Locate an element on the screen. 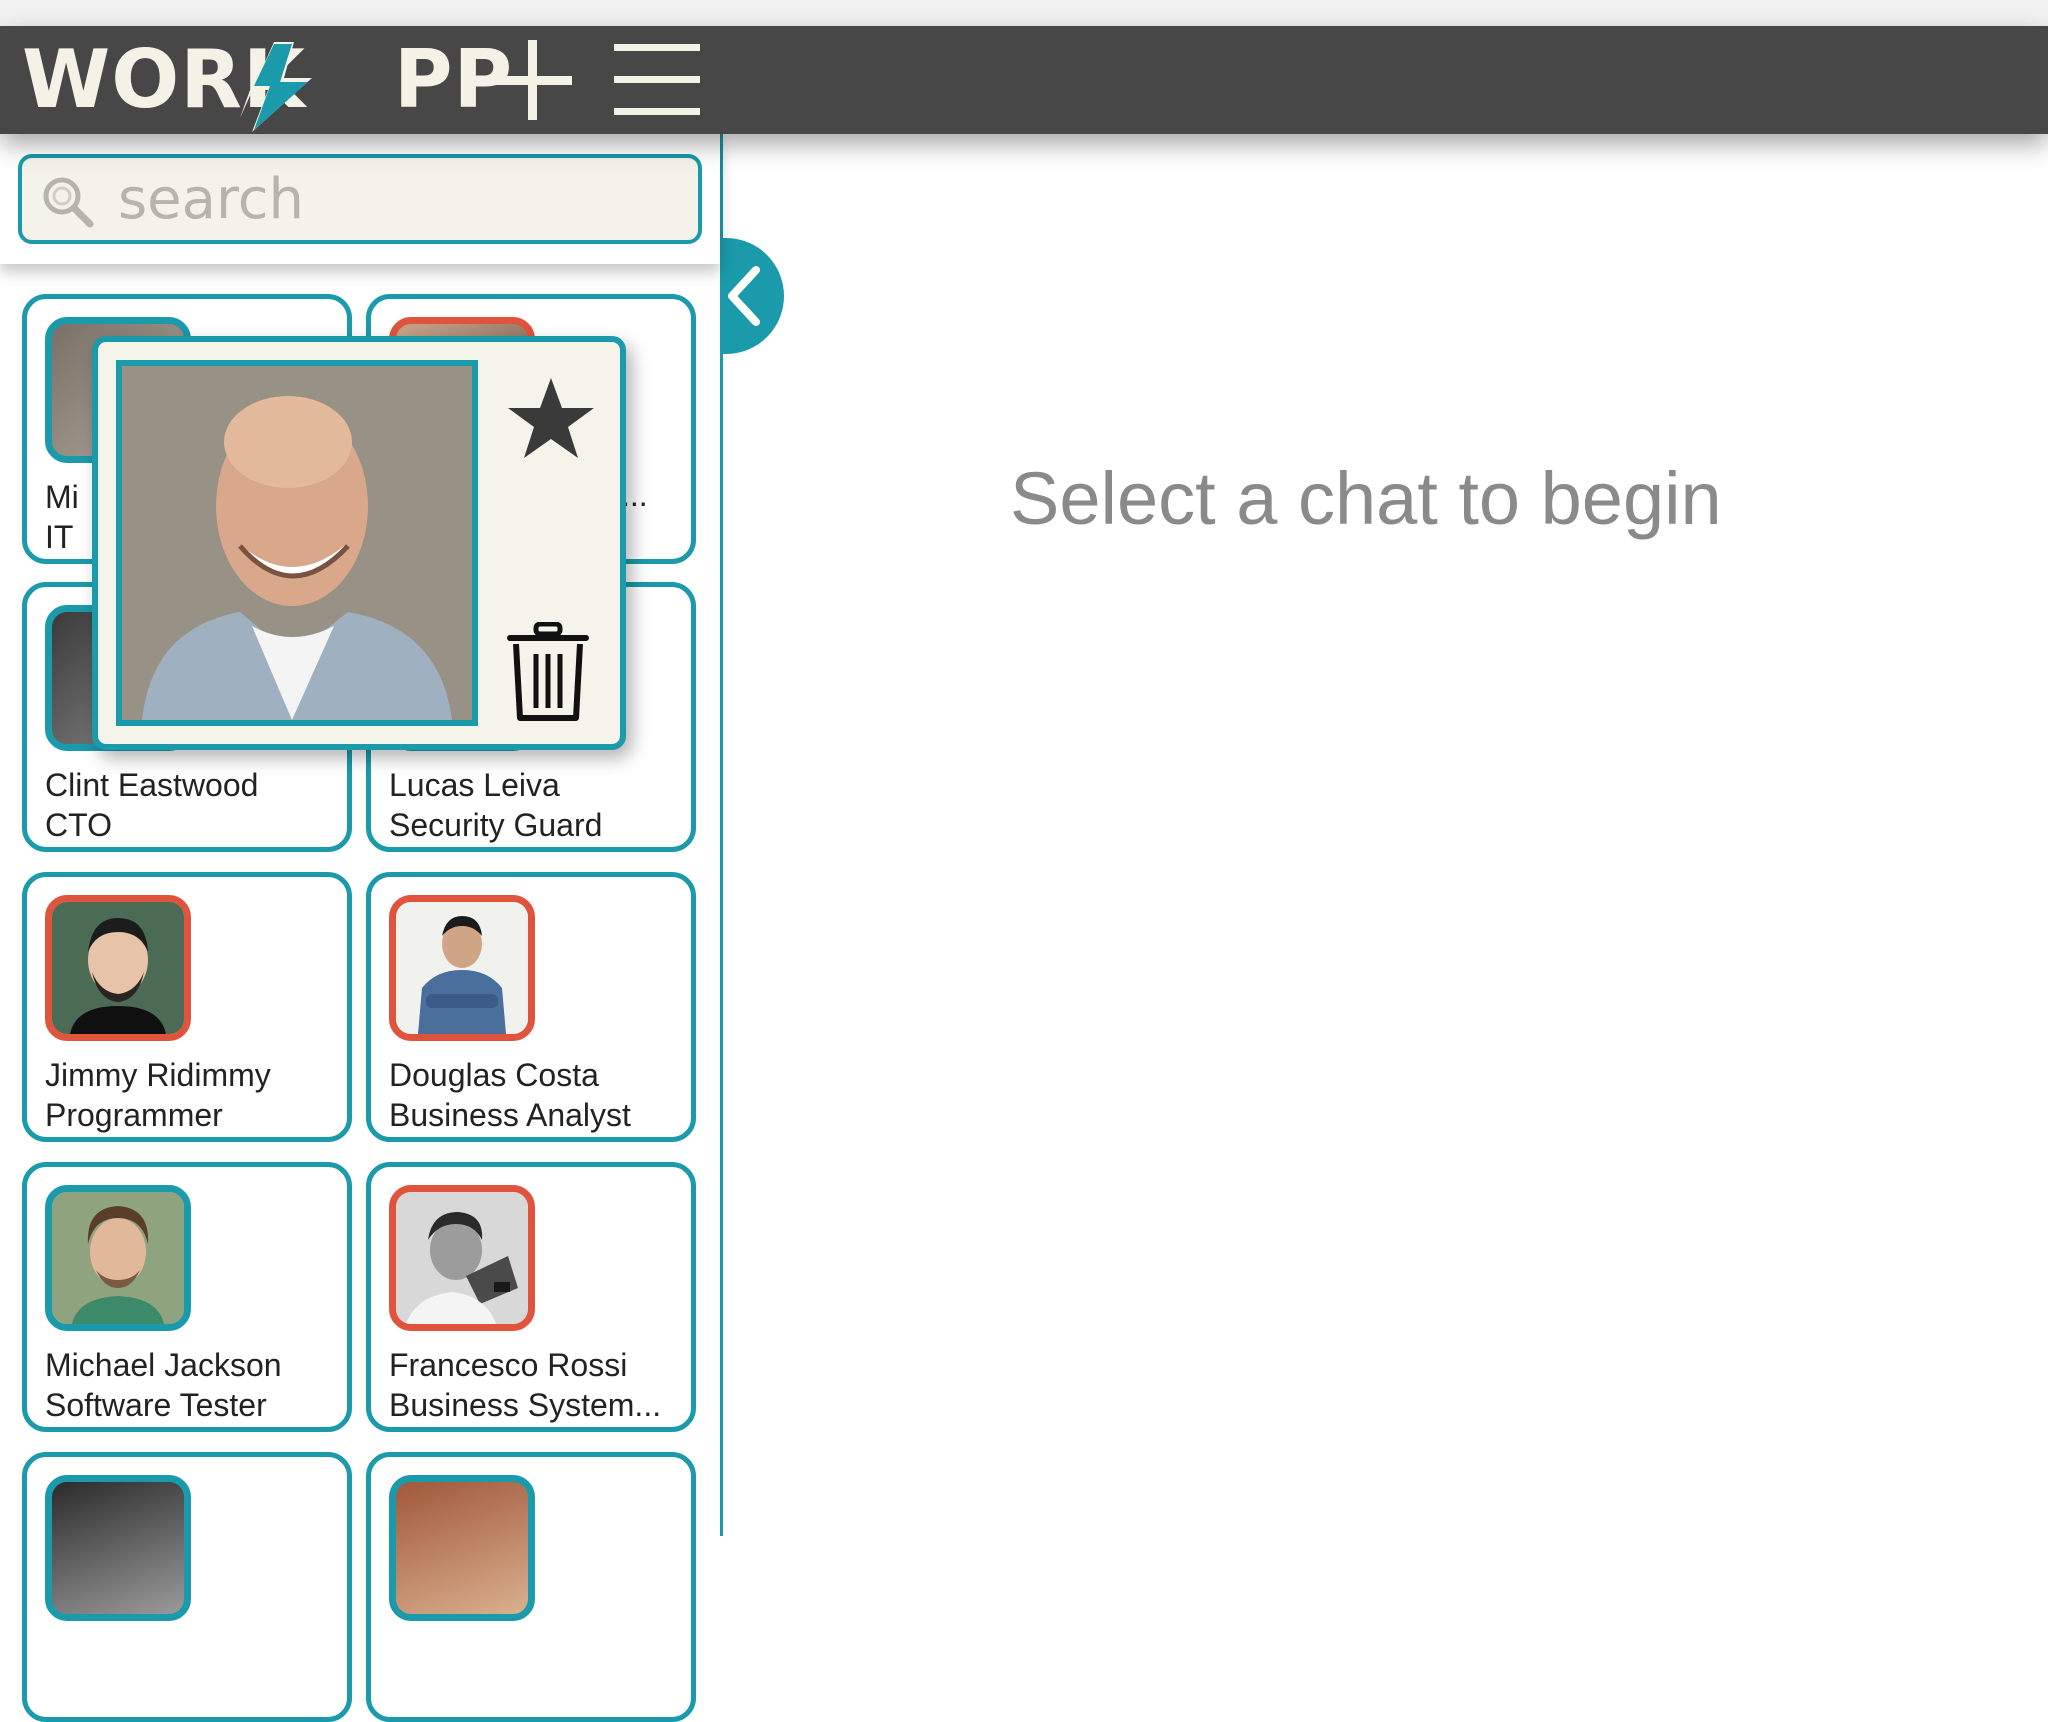 The height and width of the screenshot is (1722, 2048). bolt-logo-icon is located at coordinates (276, 87).